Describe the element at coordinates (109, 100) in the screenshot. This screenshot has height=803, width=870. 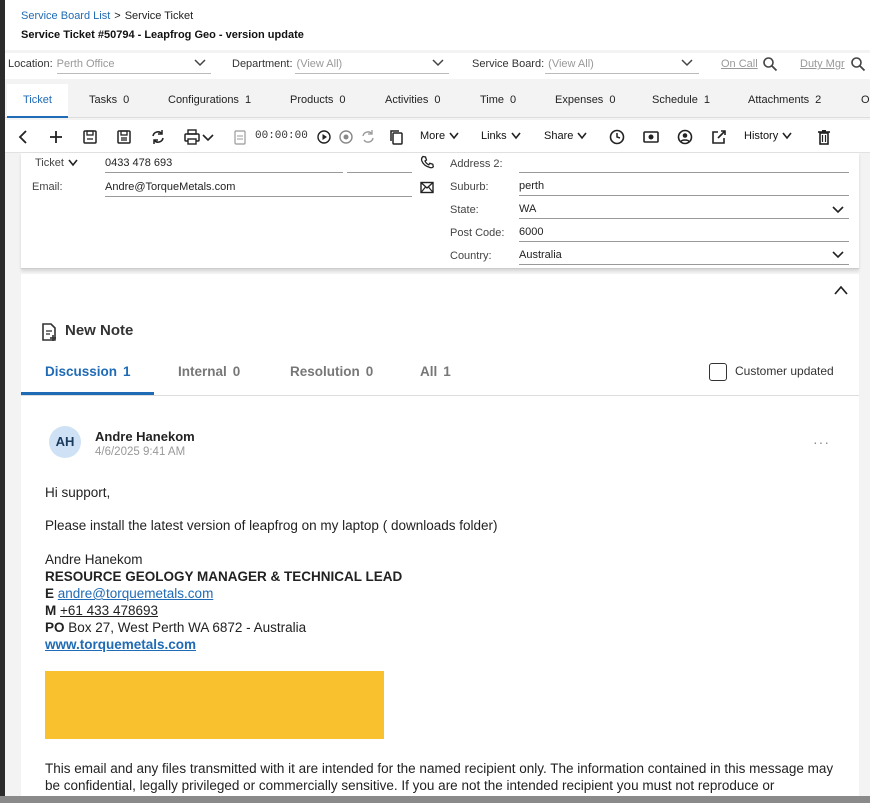
I see `tab-tasks: Tasks 0` at that location.